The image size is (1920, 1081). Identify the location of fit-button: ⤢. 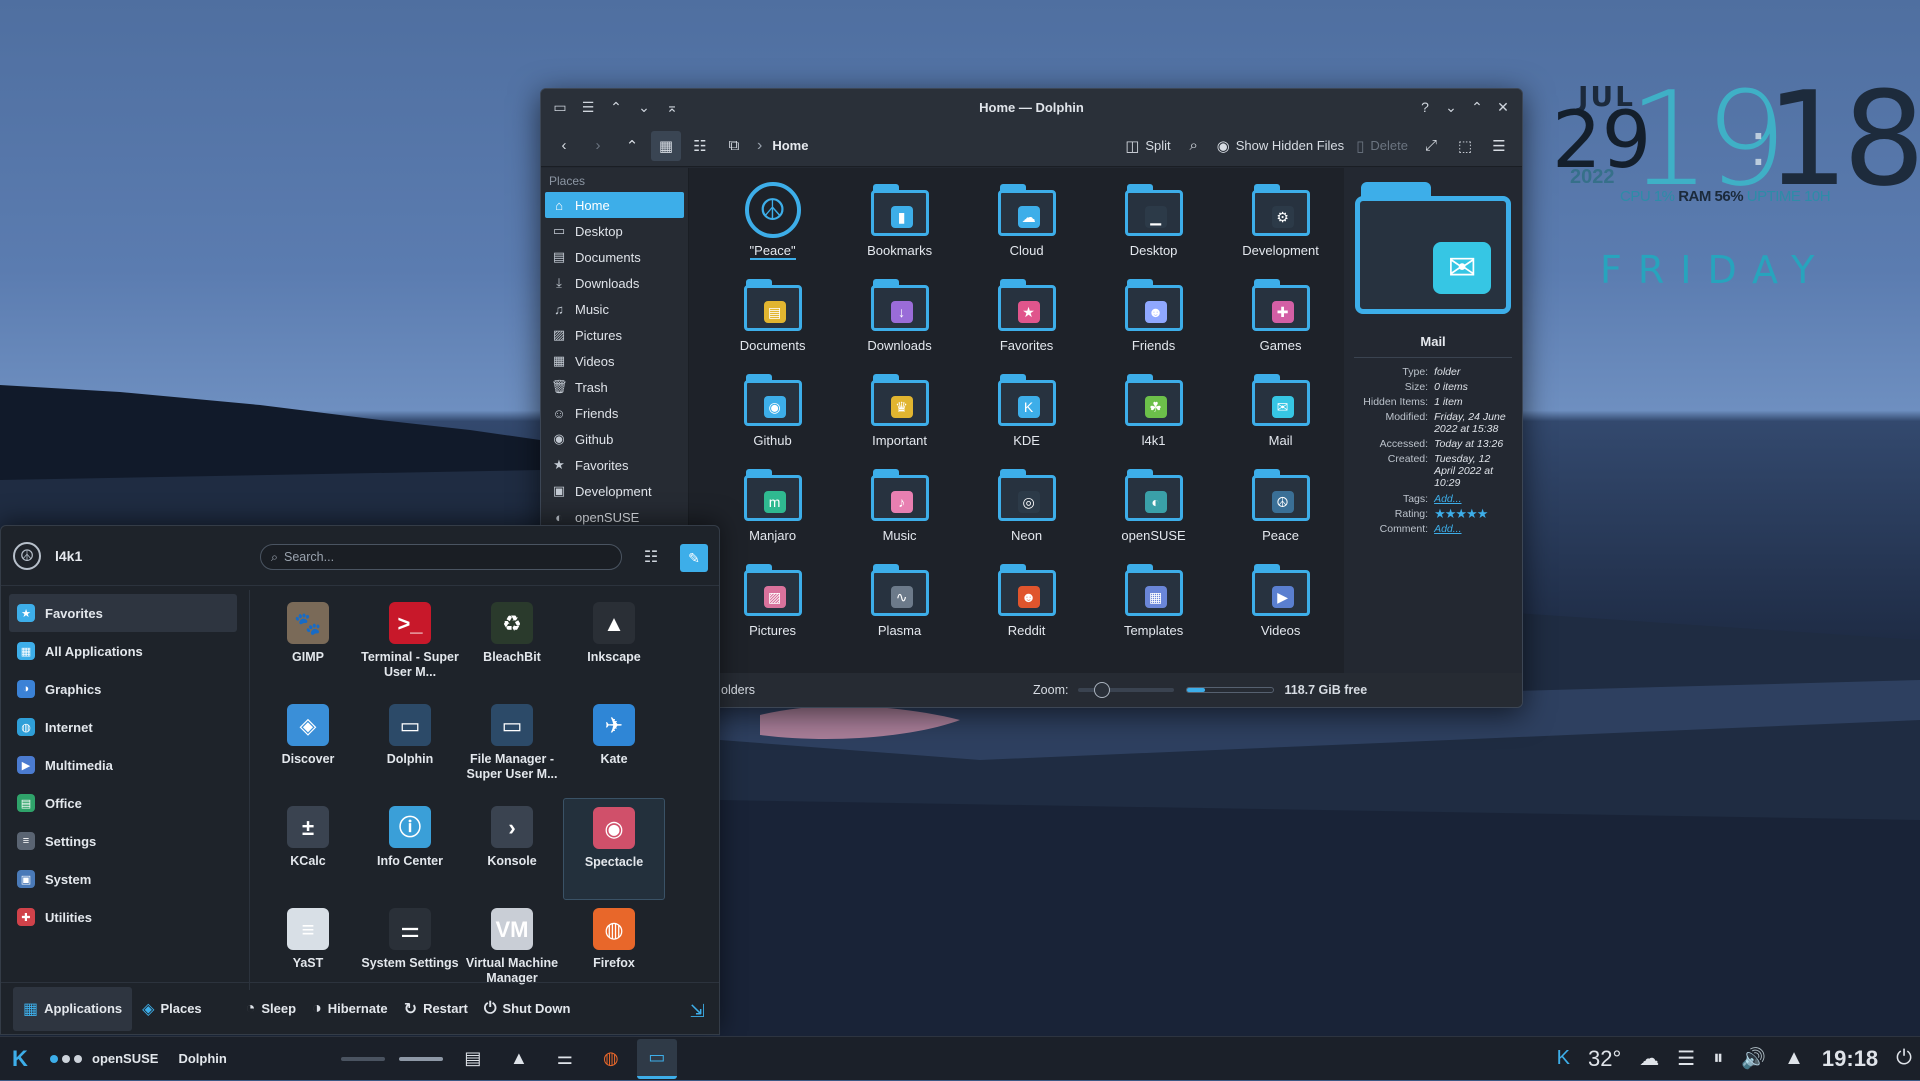
(1431, 146).